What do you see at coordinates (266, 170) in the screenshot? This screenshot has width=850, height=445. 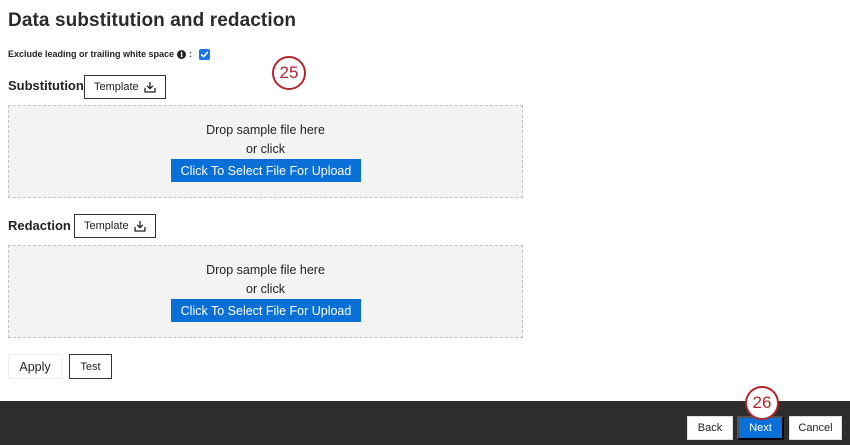 I see `substitution-upload-button: Click To Select File For Upload` at bounding box center [266, 170].